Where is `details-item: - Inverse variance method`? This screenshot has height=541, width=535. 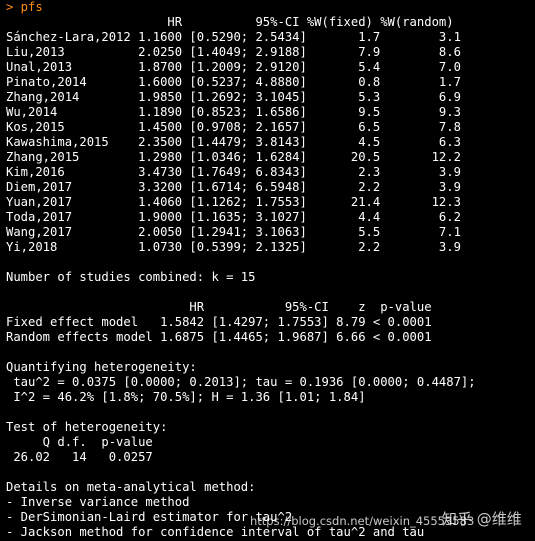
details-item: - Inverse variance method is located at coordinates (98, 502).